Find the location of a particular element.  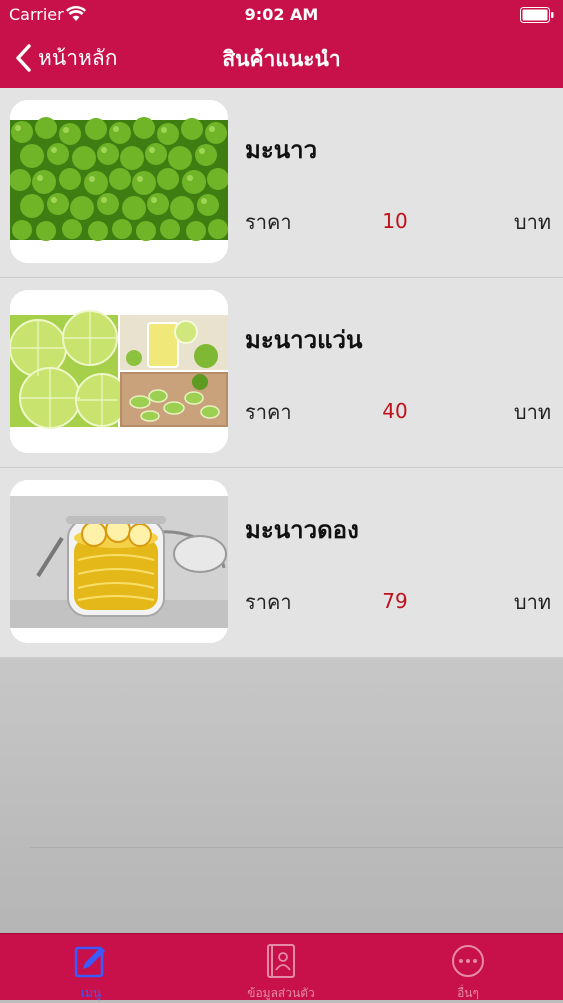

tab-label: ข้อมูลส่วนตัว is located at coordinates (281, 993).